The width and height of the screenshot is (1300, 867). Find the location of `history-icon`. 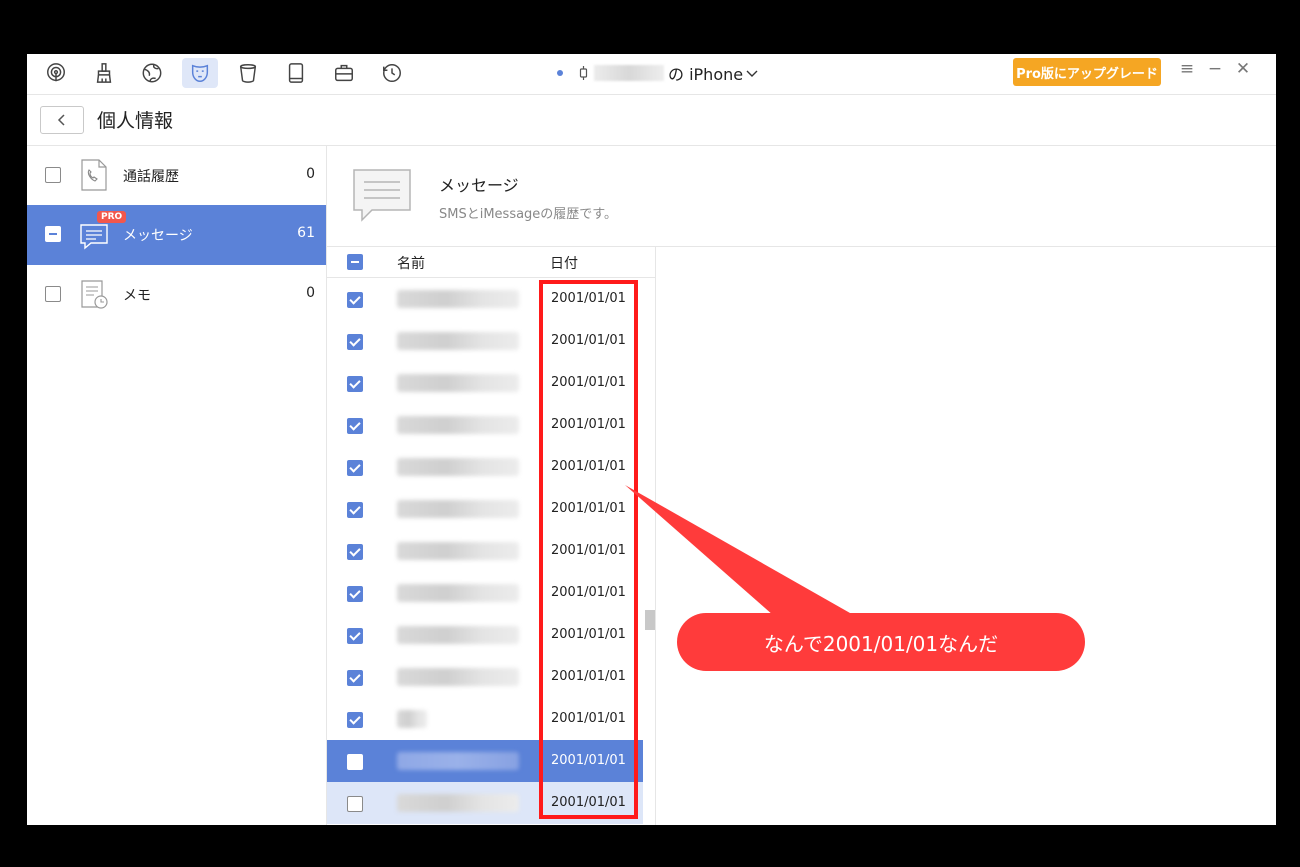

history-icon is located at coordinates (392, 73).